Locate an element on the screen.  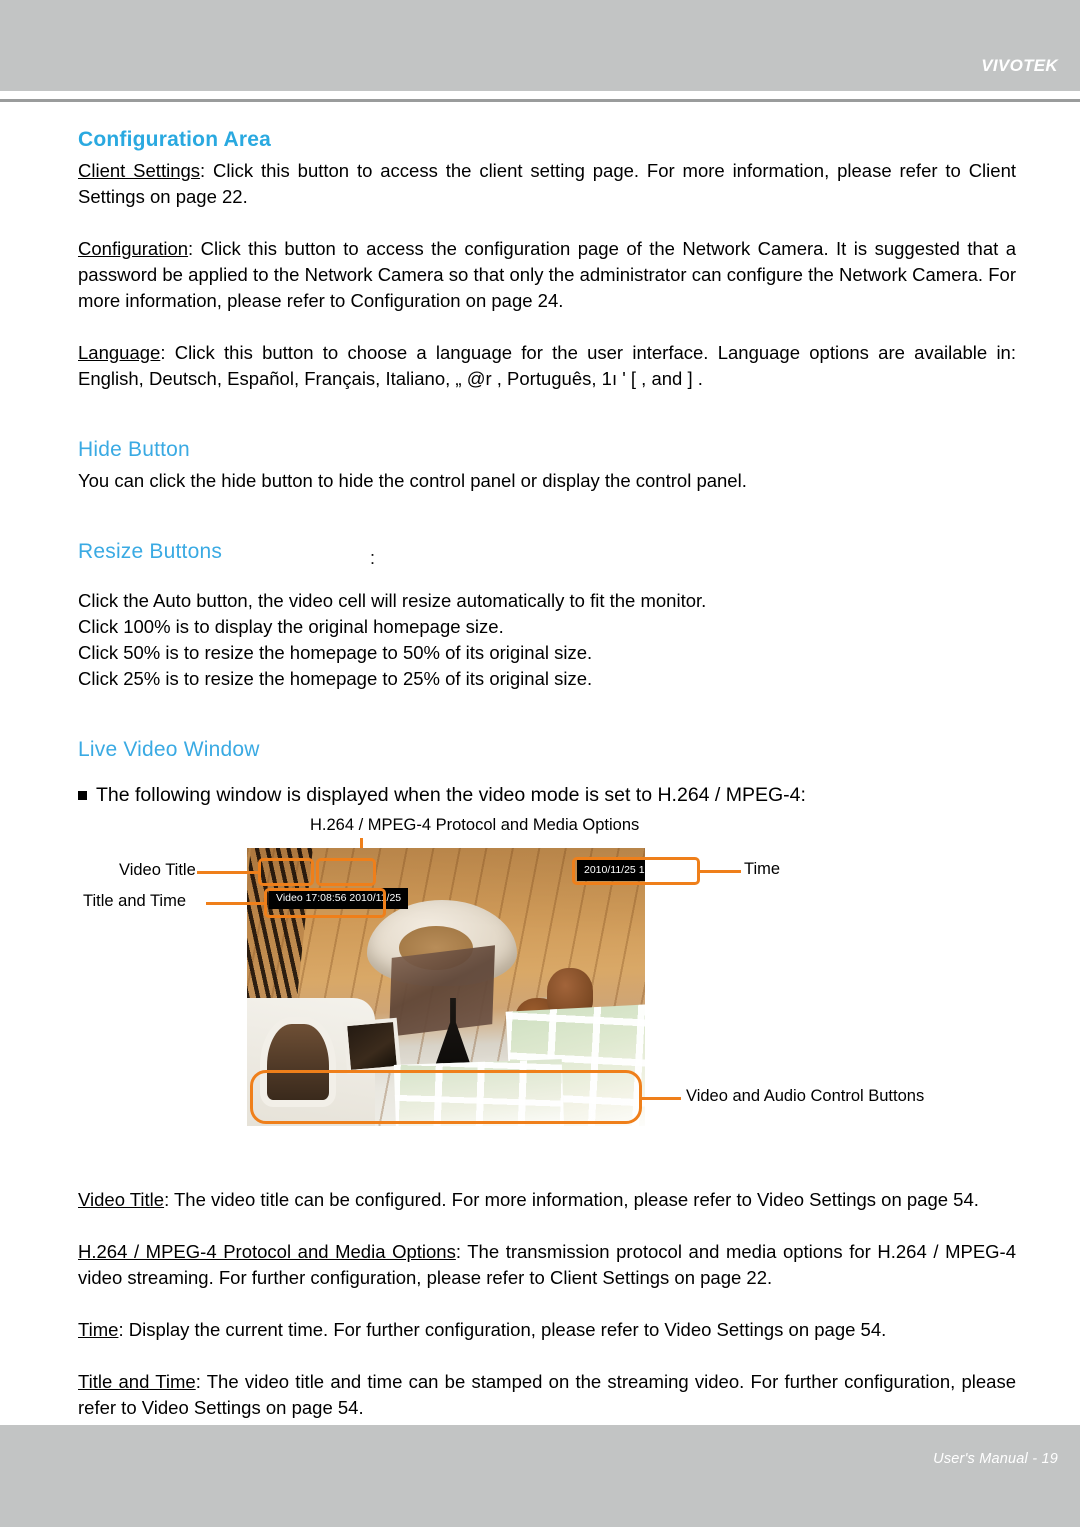
term-language: Language is located at coordinates (119, 352).